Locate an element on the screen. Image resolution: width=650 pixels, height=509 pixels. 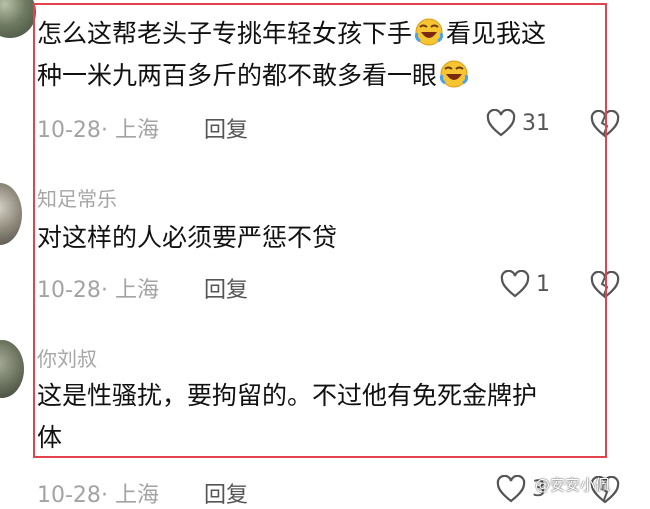
like-button: 1 is located at coordinates (525, 284).